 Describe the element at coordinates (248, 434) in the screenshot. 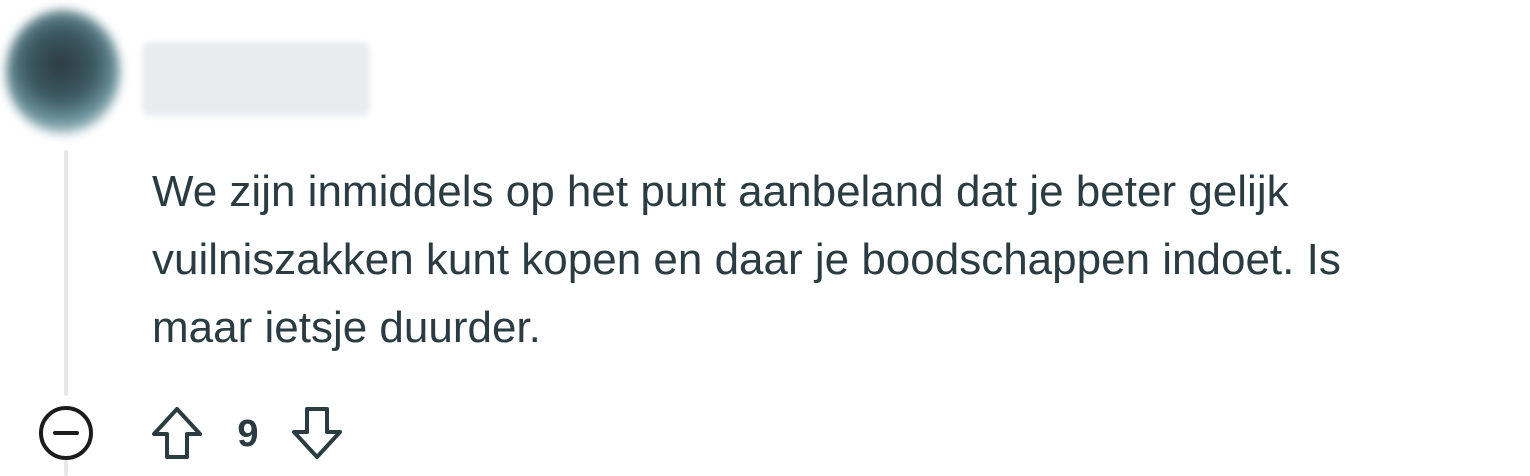

I see `vote-count: 9` at that location.